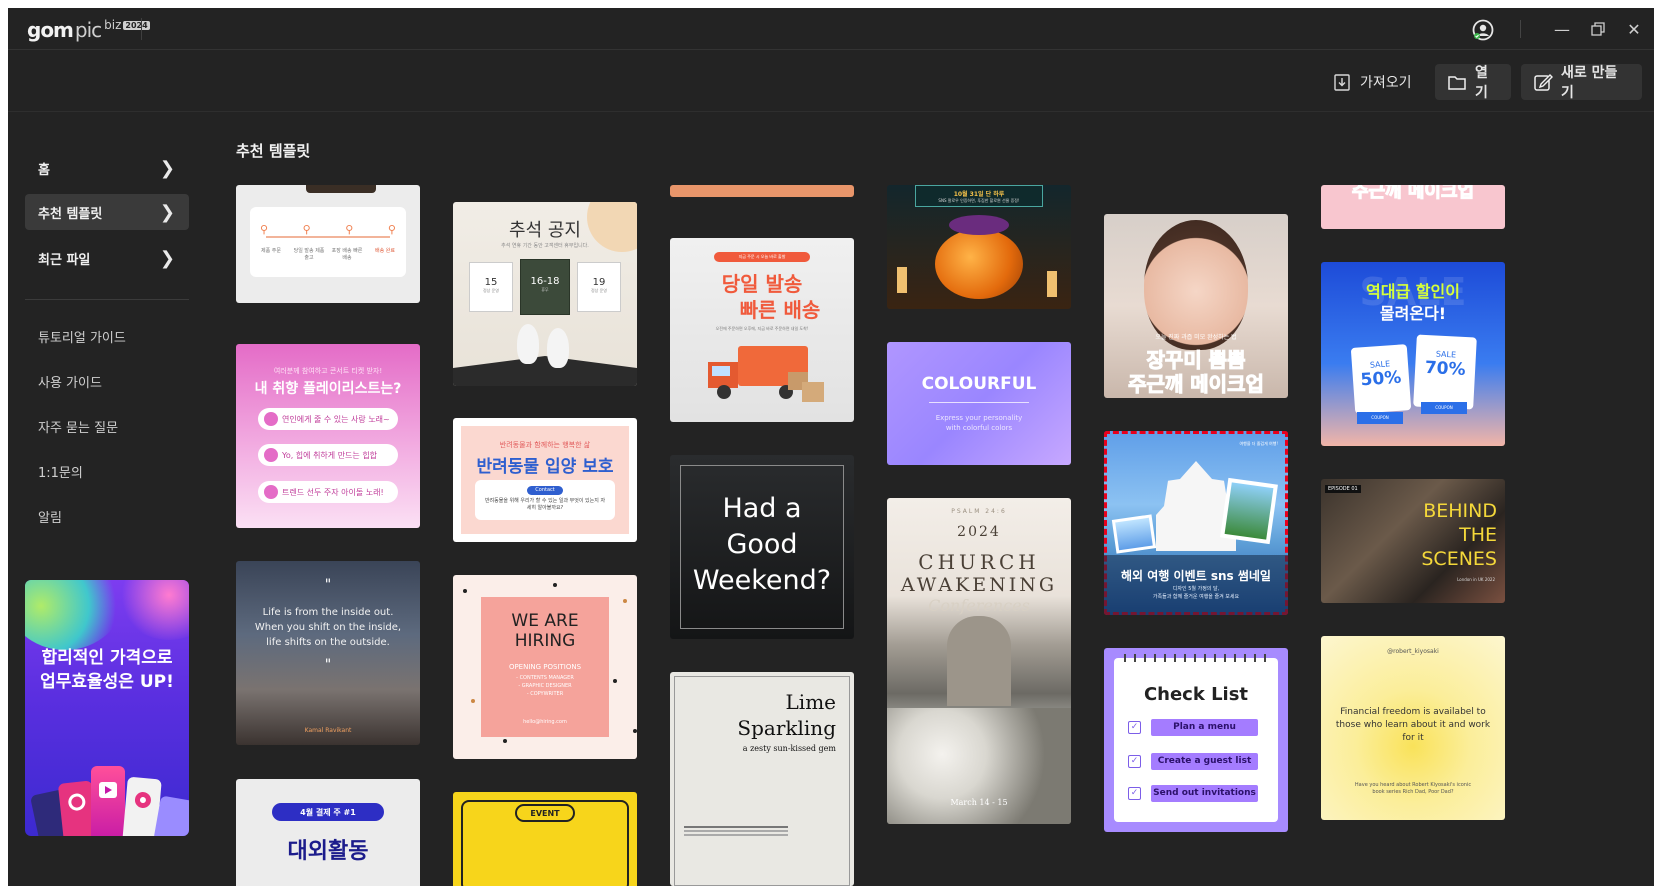 The height and width of the screenshot is (886, 1654). I want to click on makeup-tagline: 오늘 진짜 과즙 미모 완성하는 법, so click(1196, 337).